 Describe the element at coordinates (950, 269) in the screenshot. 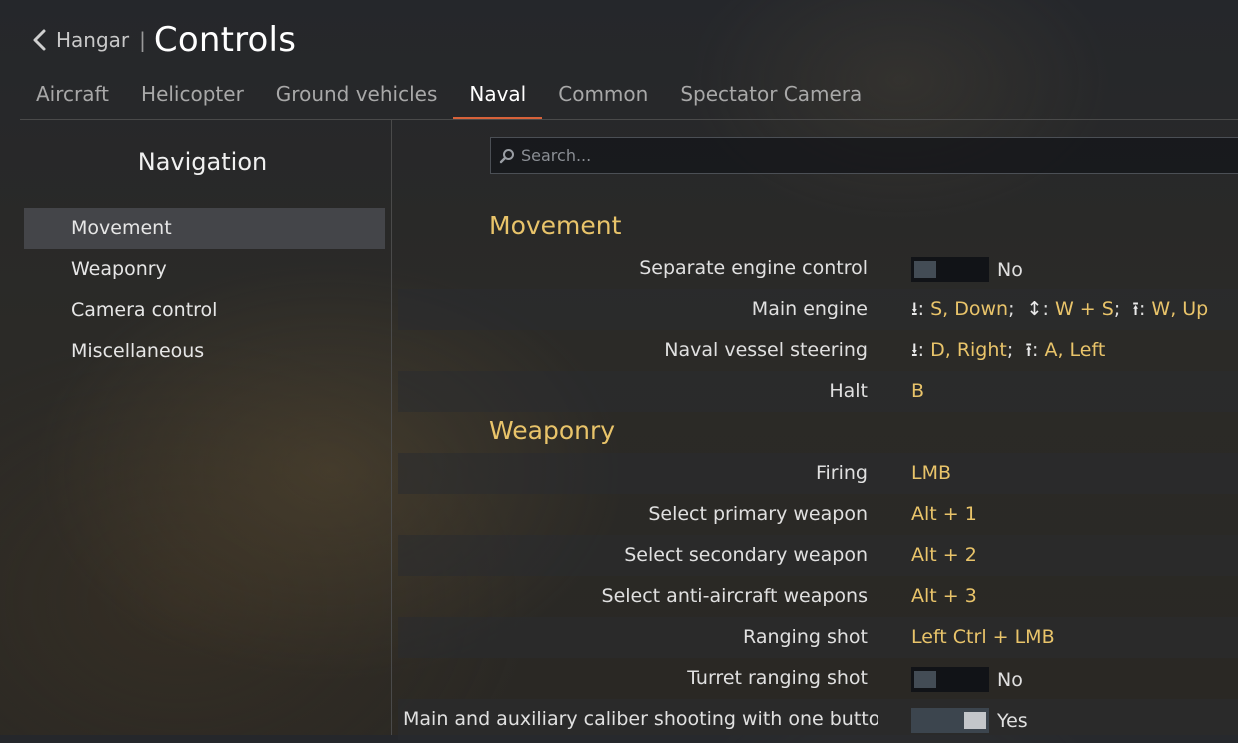

I see `separate-engine-toggle` at that location.